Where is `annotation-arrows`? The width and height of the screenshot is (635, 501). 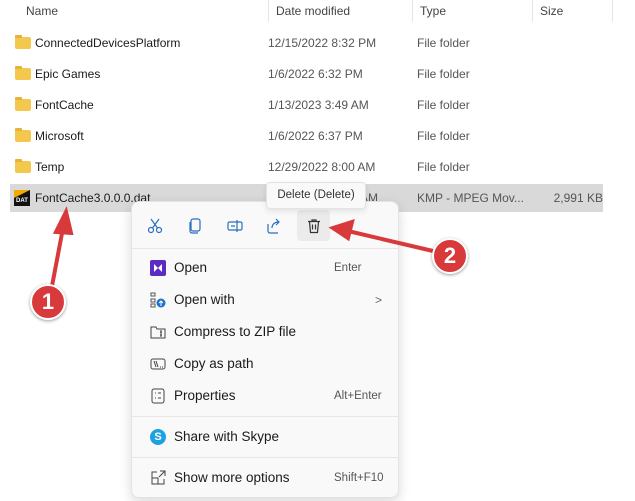
annotation-arrows is located at coordinates (242, 246).